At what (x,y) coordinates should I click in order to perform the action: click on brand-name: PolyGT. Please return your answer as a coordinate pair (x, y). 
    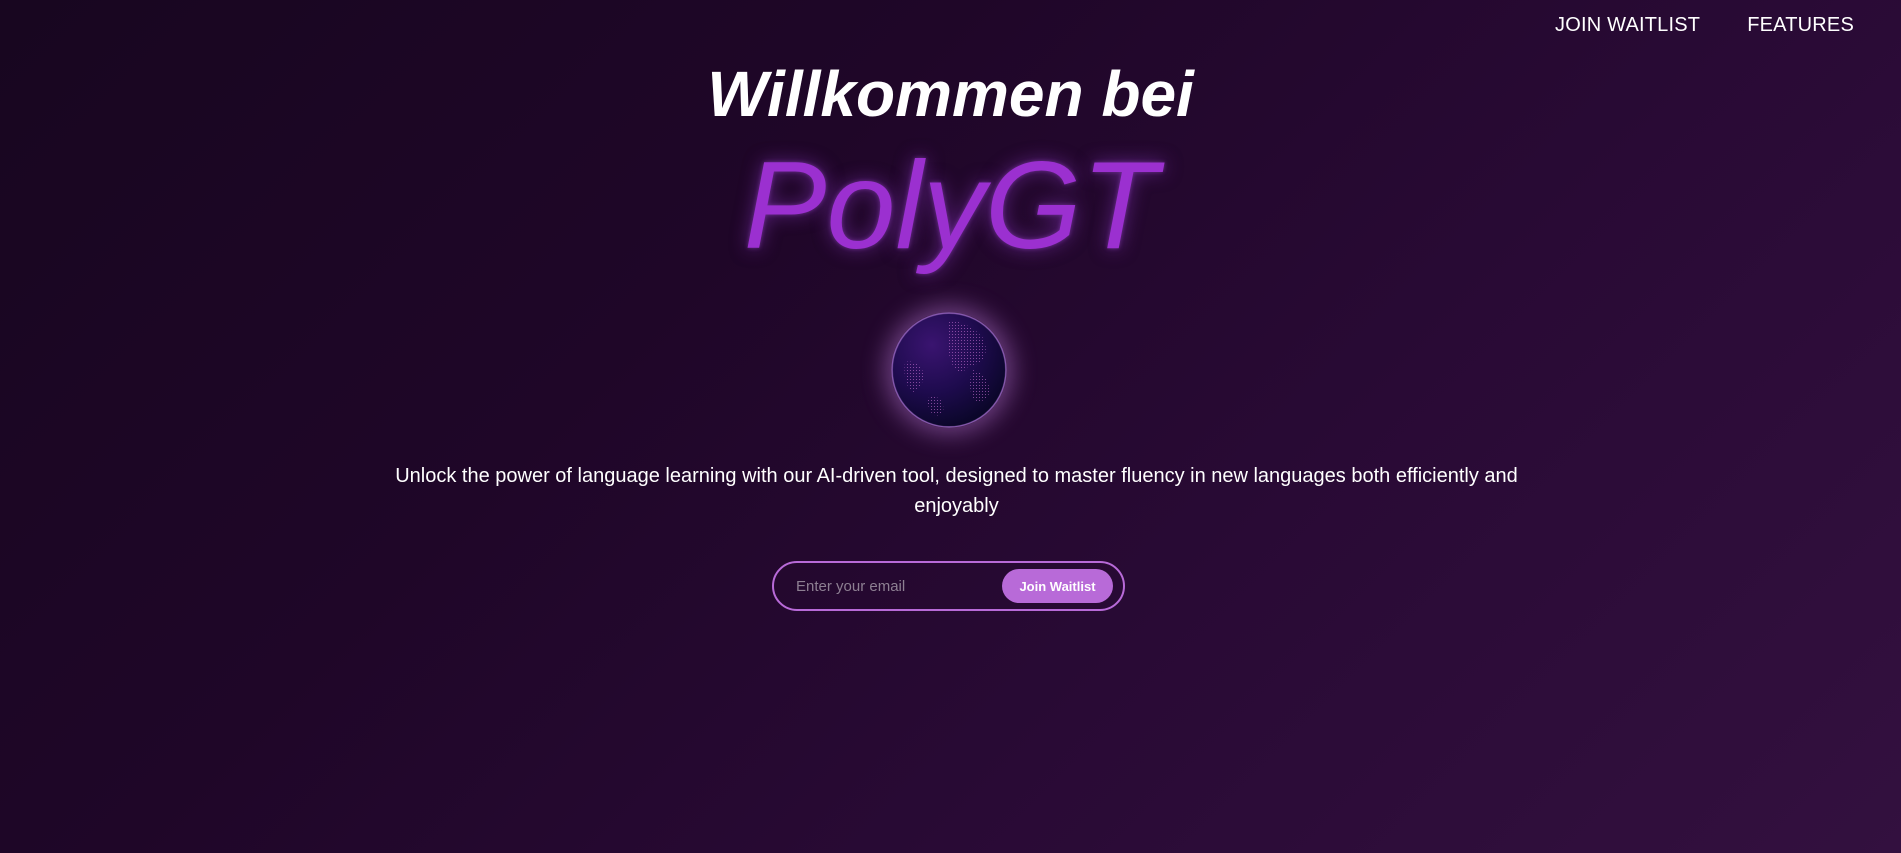
    Looking at the image, I should click on (950, 206).